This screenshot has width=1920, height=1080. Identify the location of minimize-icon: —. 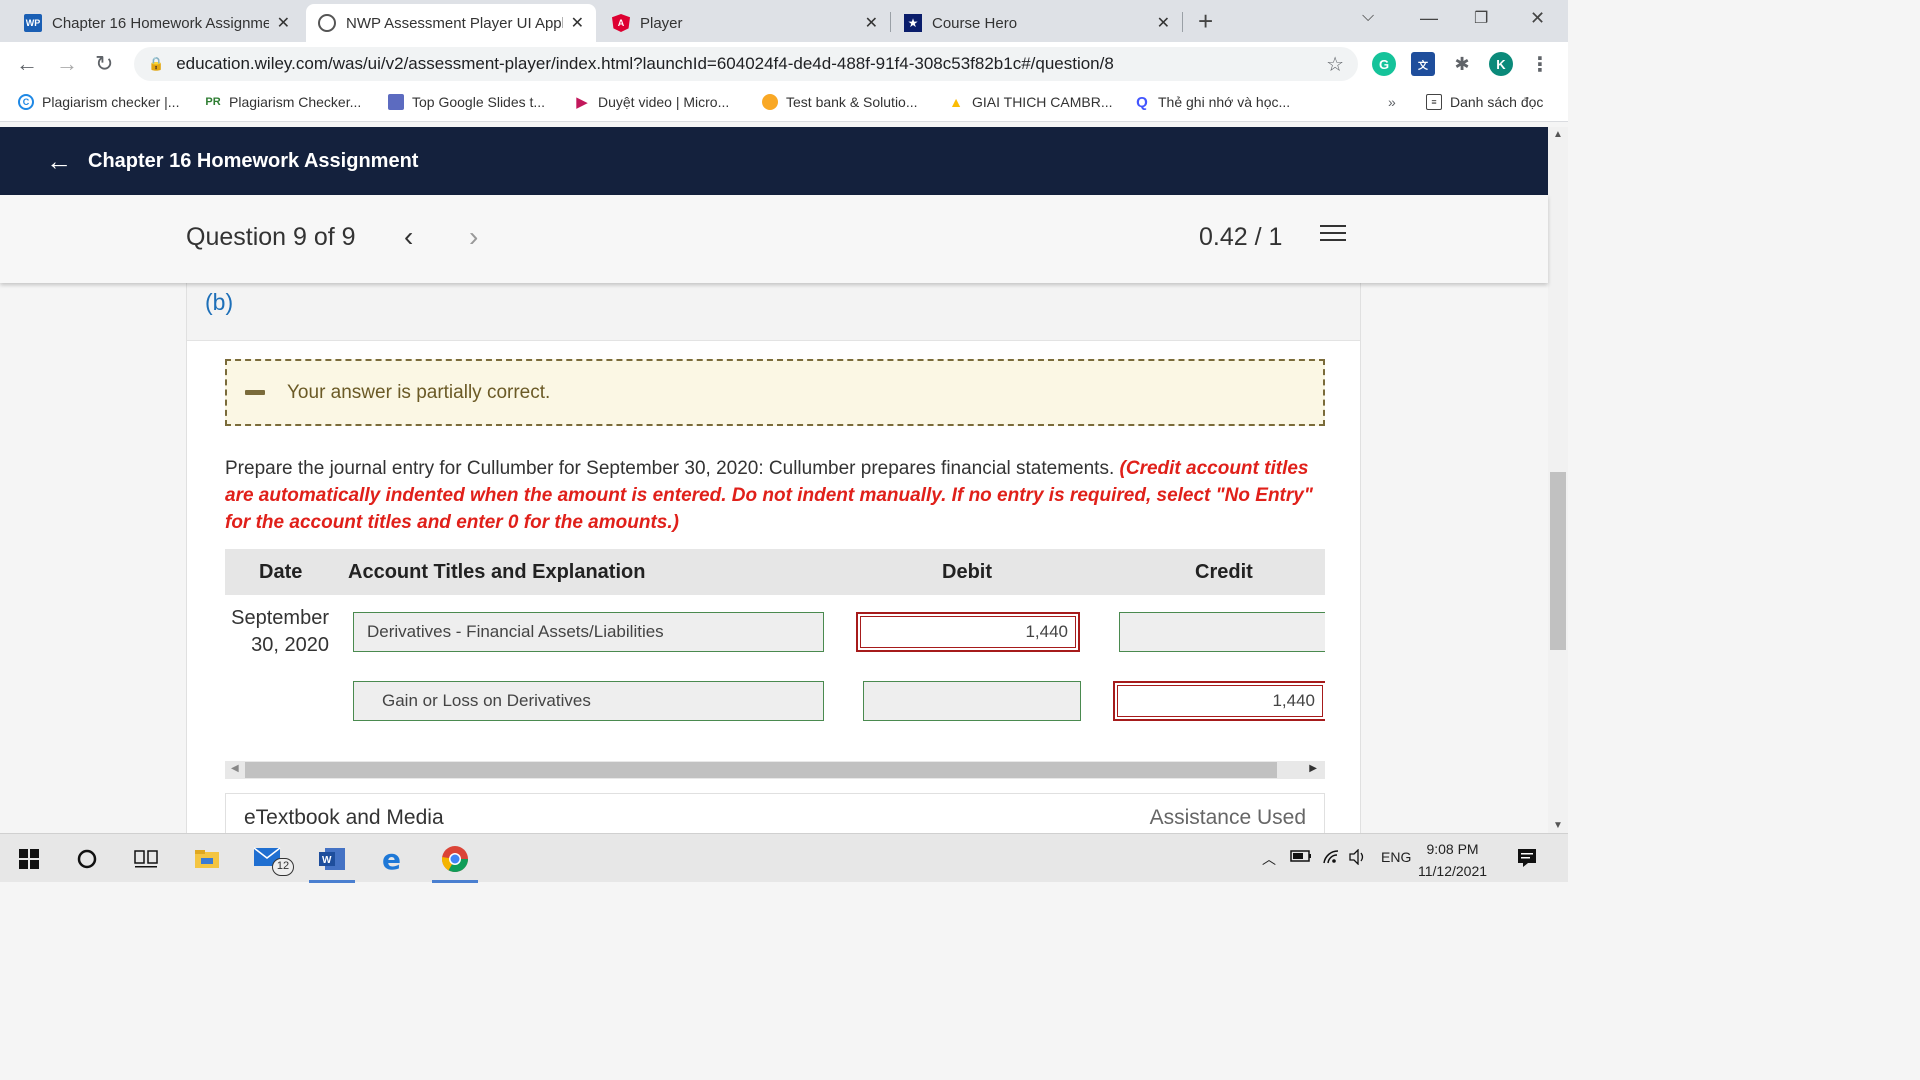
(1429, 18).